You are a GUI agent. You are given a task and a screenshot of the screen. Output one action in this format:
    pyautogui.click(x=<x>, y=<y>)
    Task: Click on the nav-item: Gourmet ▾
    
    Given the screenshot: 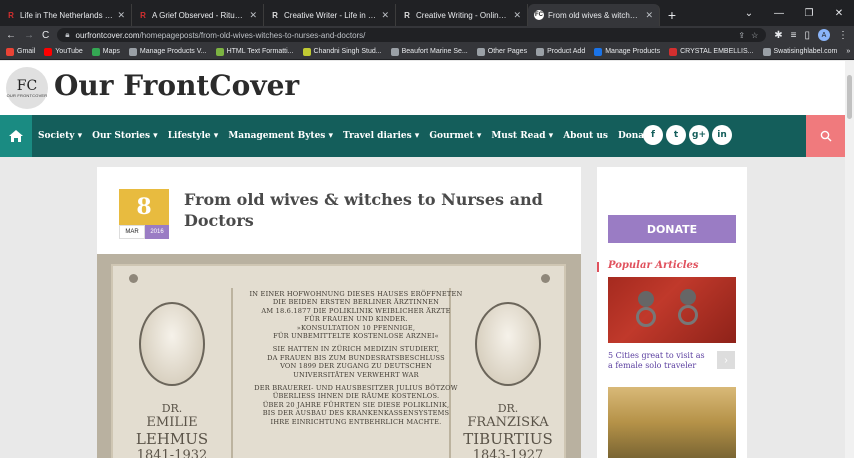 What is the action you would take?
    pyautogui.click(x=455, y=136)
    